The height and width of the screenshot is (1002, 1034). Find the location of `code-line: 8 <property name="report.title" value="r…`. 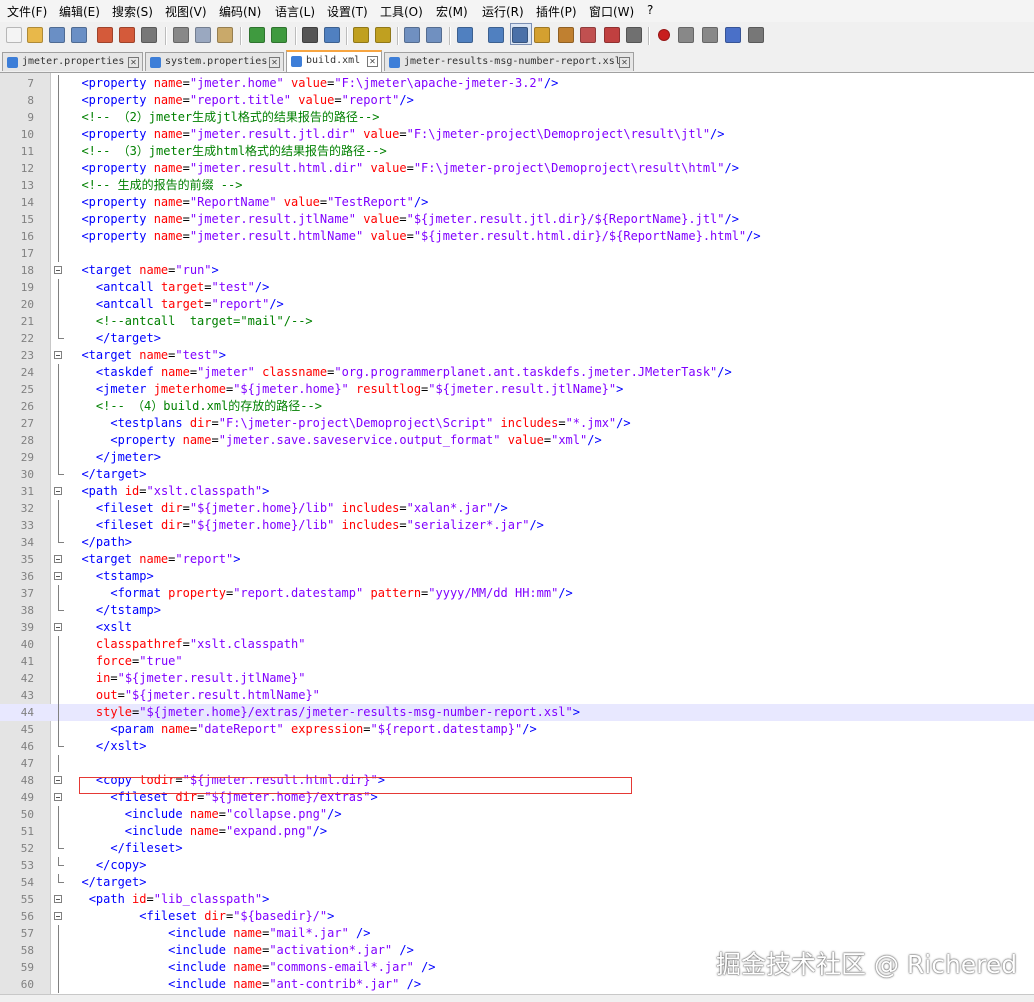

code-line: 8 <property name="report.title" value="r… is located at coordinates (517, 100).